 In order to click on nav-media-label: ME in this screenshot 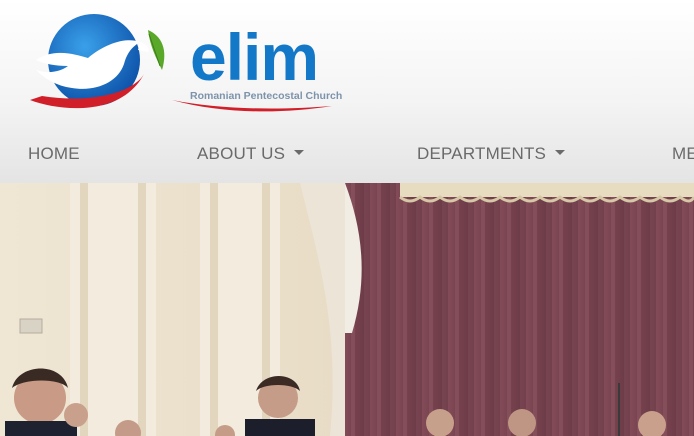, I will do `click(683, 153)`.